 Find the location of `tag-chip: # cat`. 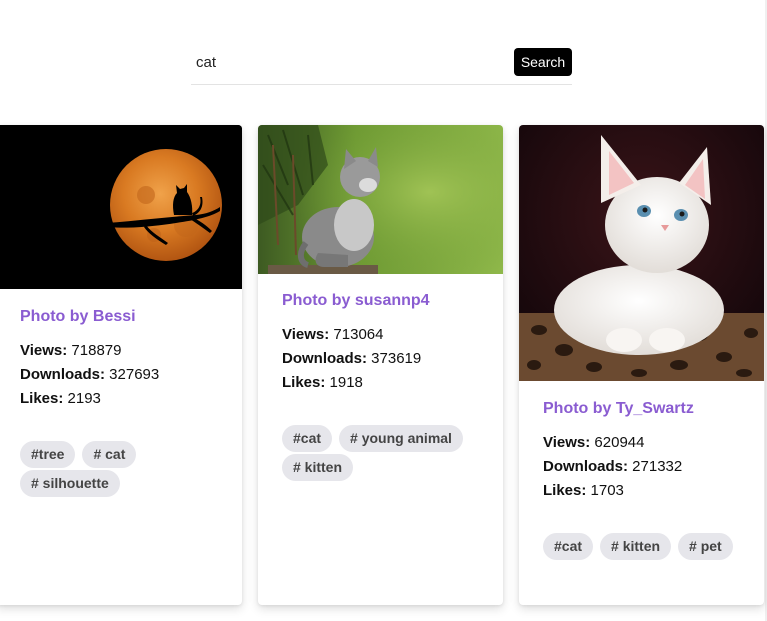

tag-chip: # cat is located at coordinates (109, 454).